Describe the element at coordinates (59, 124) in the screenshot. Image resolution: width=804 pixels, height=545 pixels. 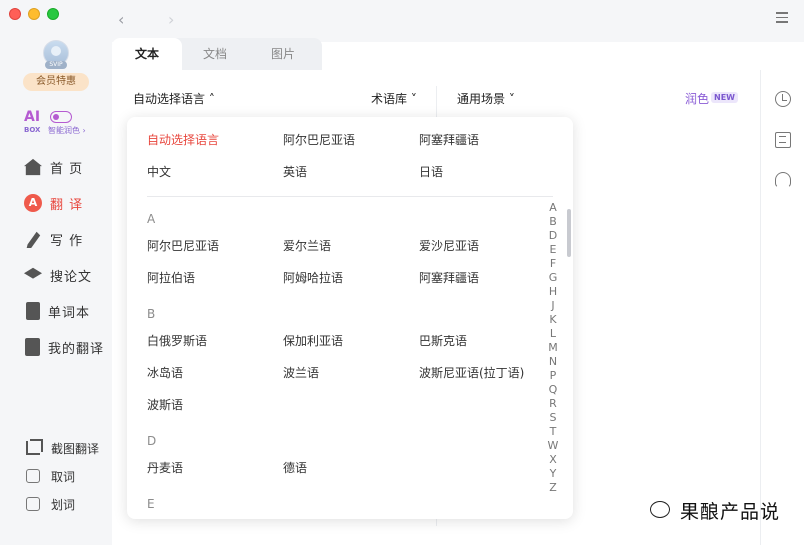
I see `aibox-entry: AI BOX 智能润色 ›` at that location.